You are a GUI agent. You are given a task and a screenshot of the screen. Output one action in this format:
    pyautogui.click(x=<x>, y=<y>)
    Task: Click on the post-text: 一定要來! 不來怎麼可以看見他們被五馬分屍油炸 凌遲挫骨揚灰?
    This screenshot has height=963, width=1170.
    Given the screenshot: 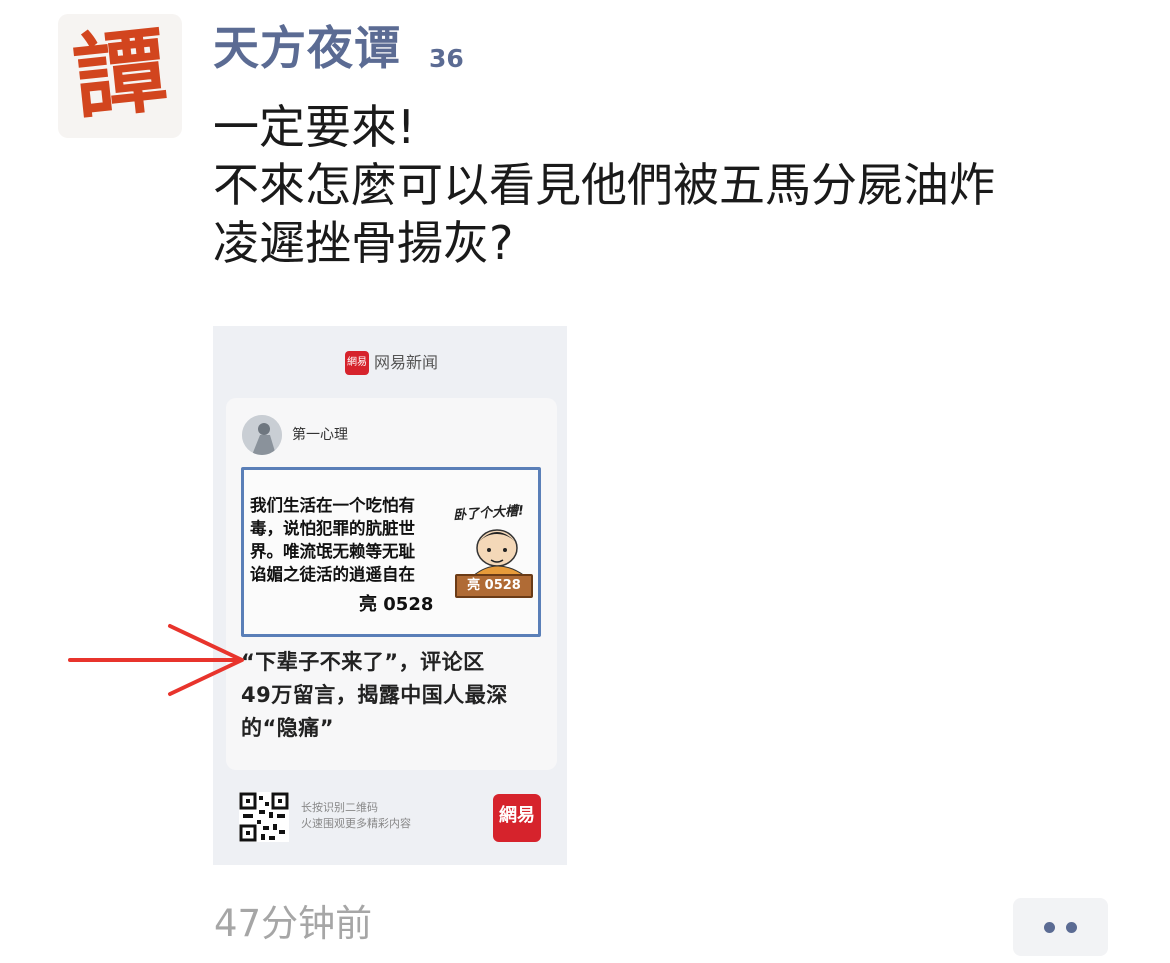 What is the action you would take?
    pyautogui.click(x=673, y=185)
    